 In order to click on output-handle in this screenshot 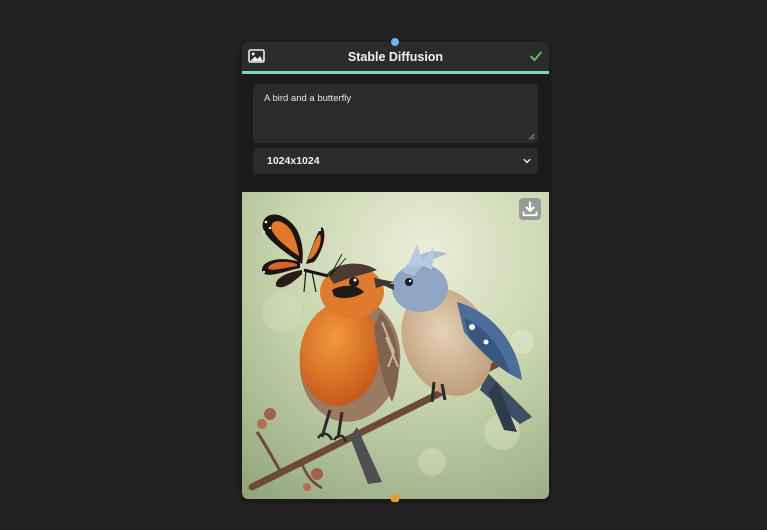, I will do `click(395, 498)`.